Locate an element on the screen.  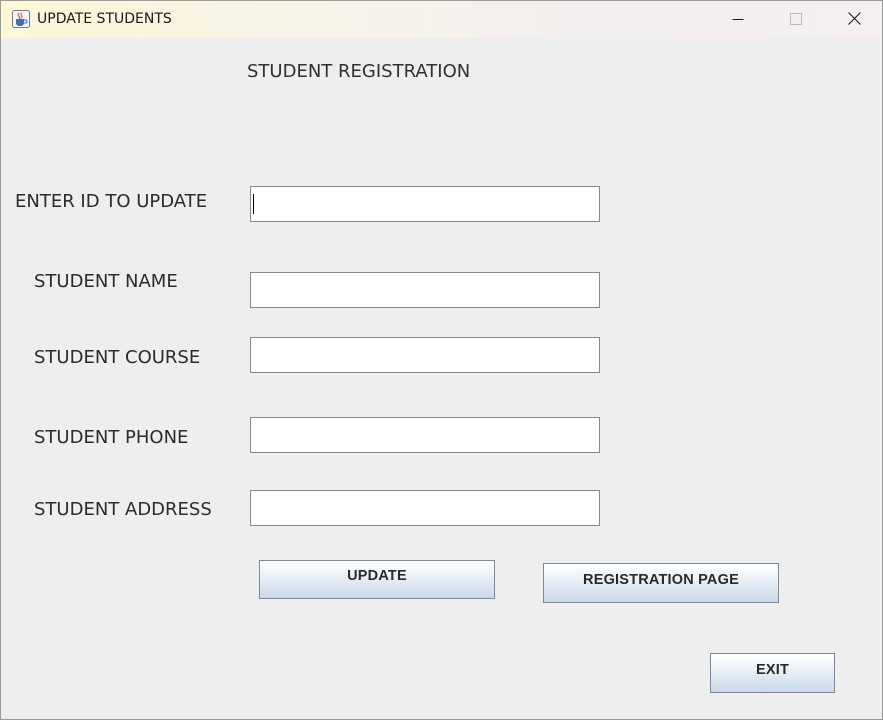
minimize-button is located at coordinates (738, 19).